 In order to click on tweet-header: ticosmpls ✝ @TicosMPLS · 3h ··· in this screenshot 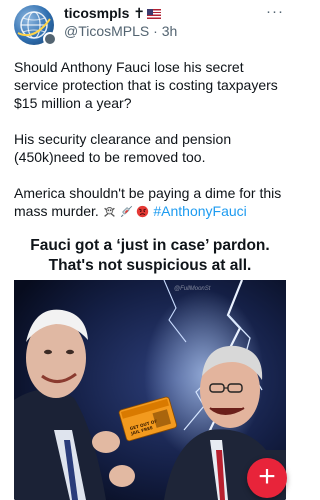, I will do `click(153, 24)`.